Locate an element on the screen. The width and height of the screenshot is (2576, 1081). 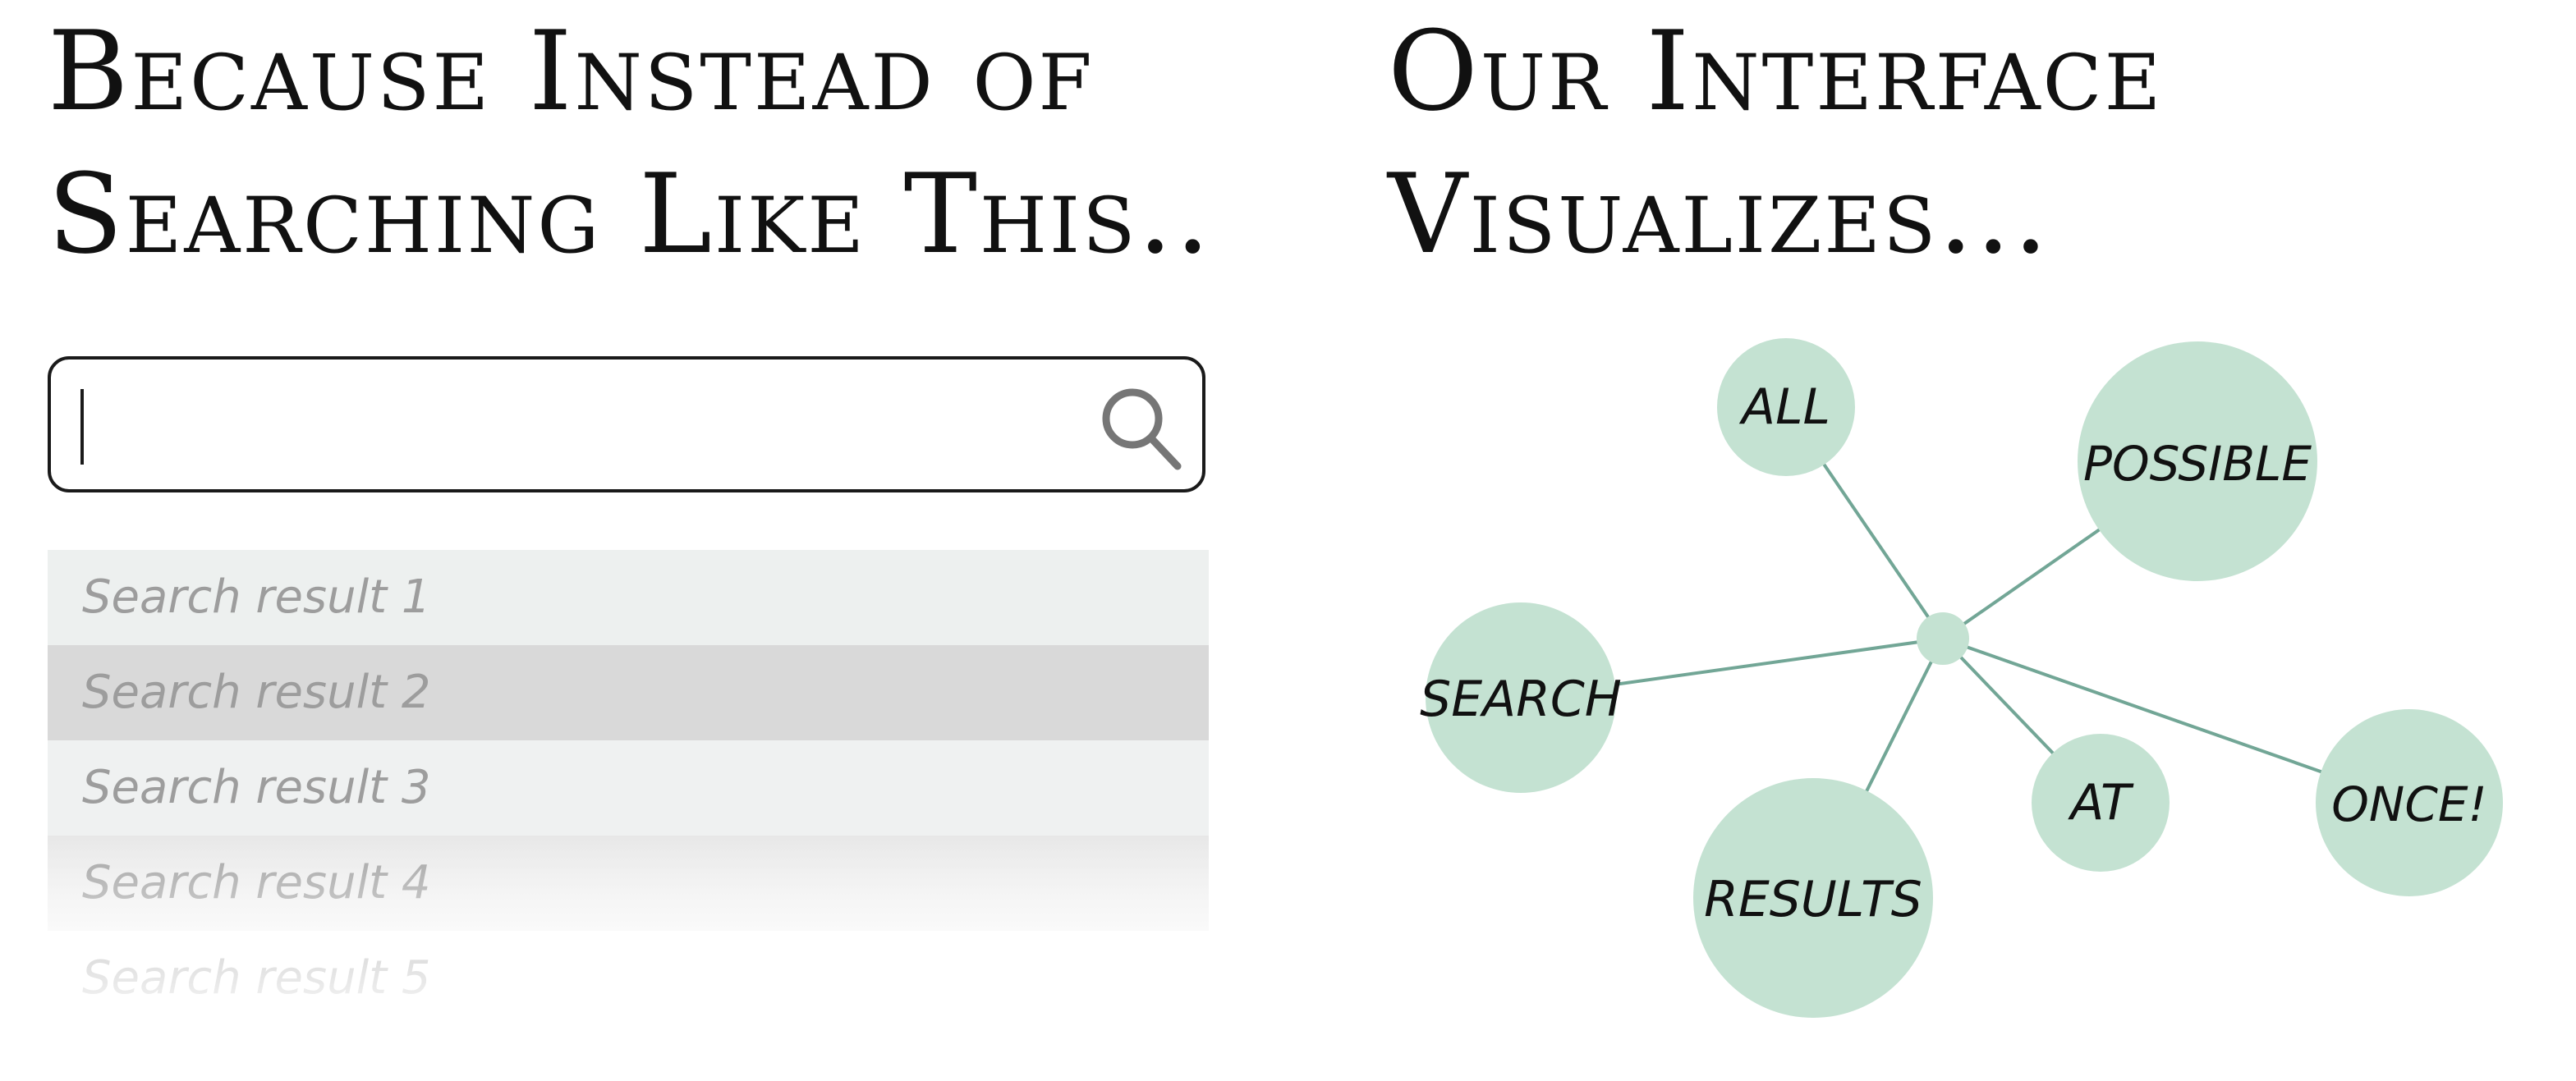
node-label-all: ALL is located at coordinates (1784, 407).